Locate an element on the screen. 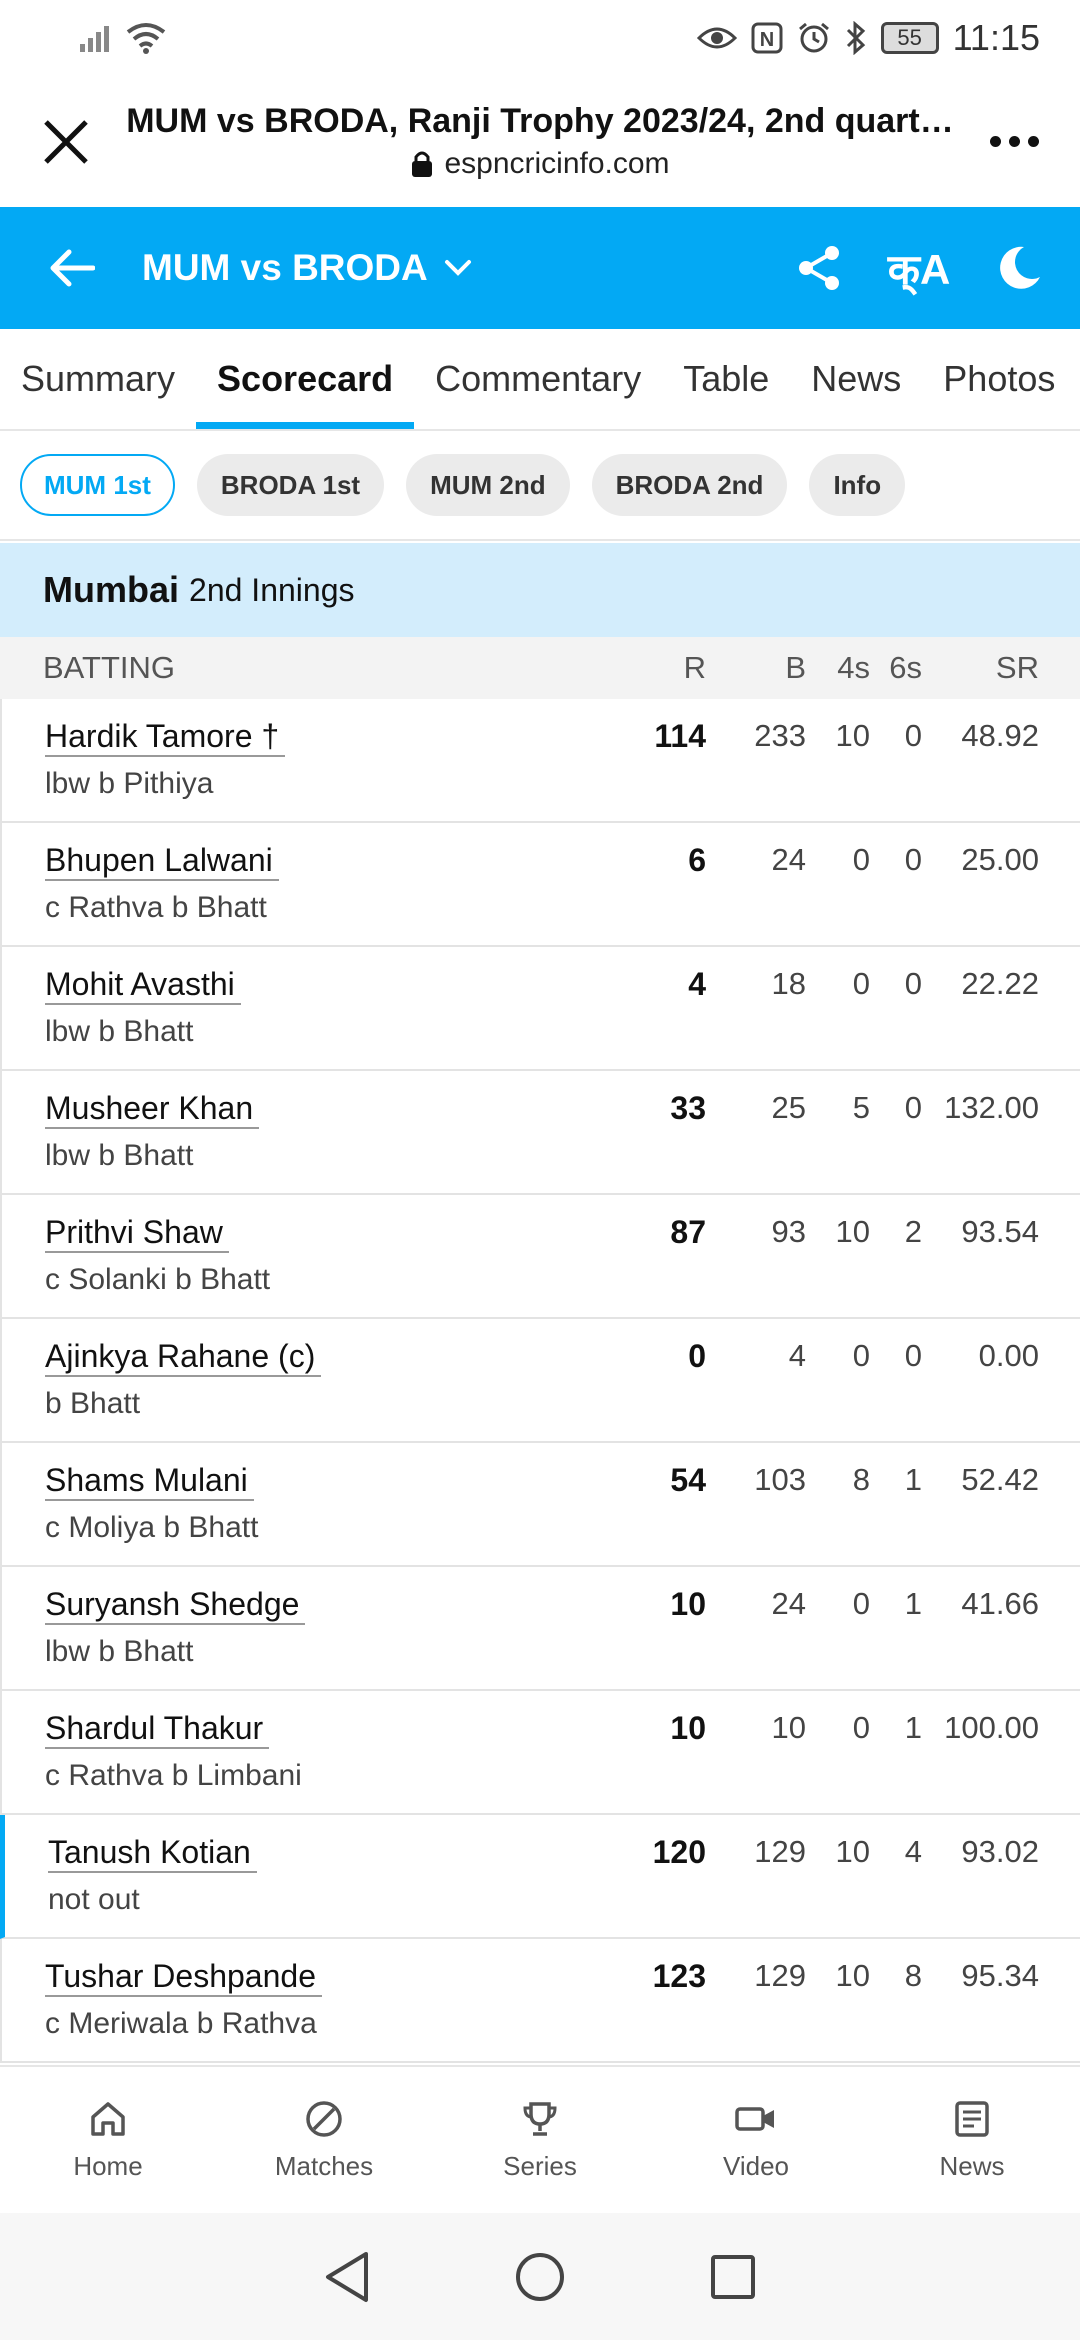 The width and height of the screenshot is (1080, 2340). back-arrow-icon is located at coordinates (72, 268).